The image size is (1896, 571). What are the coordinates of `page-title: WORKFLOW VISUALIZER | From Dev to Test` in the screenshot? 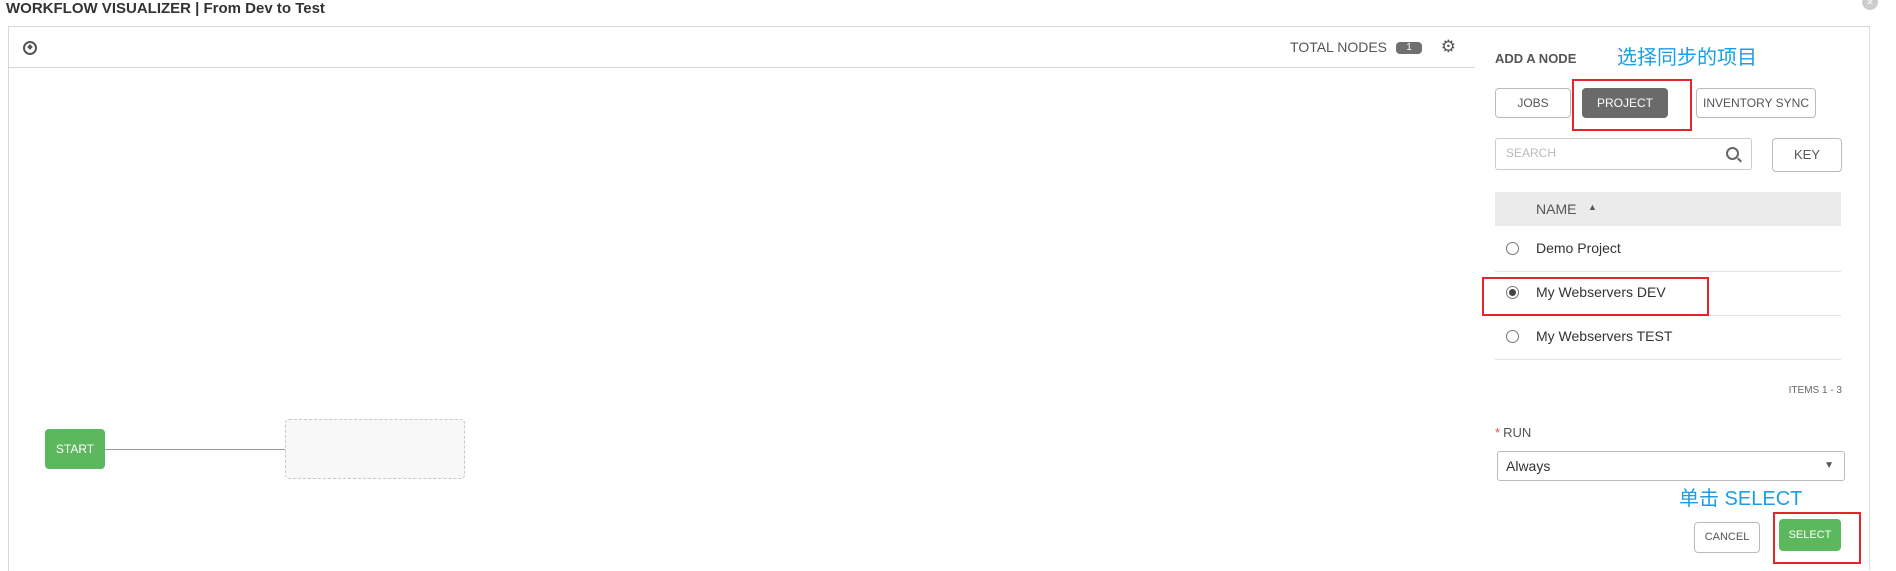 It's located at (165, 8).